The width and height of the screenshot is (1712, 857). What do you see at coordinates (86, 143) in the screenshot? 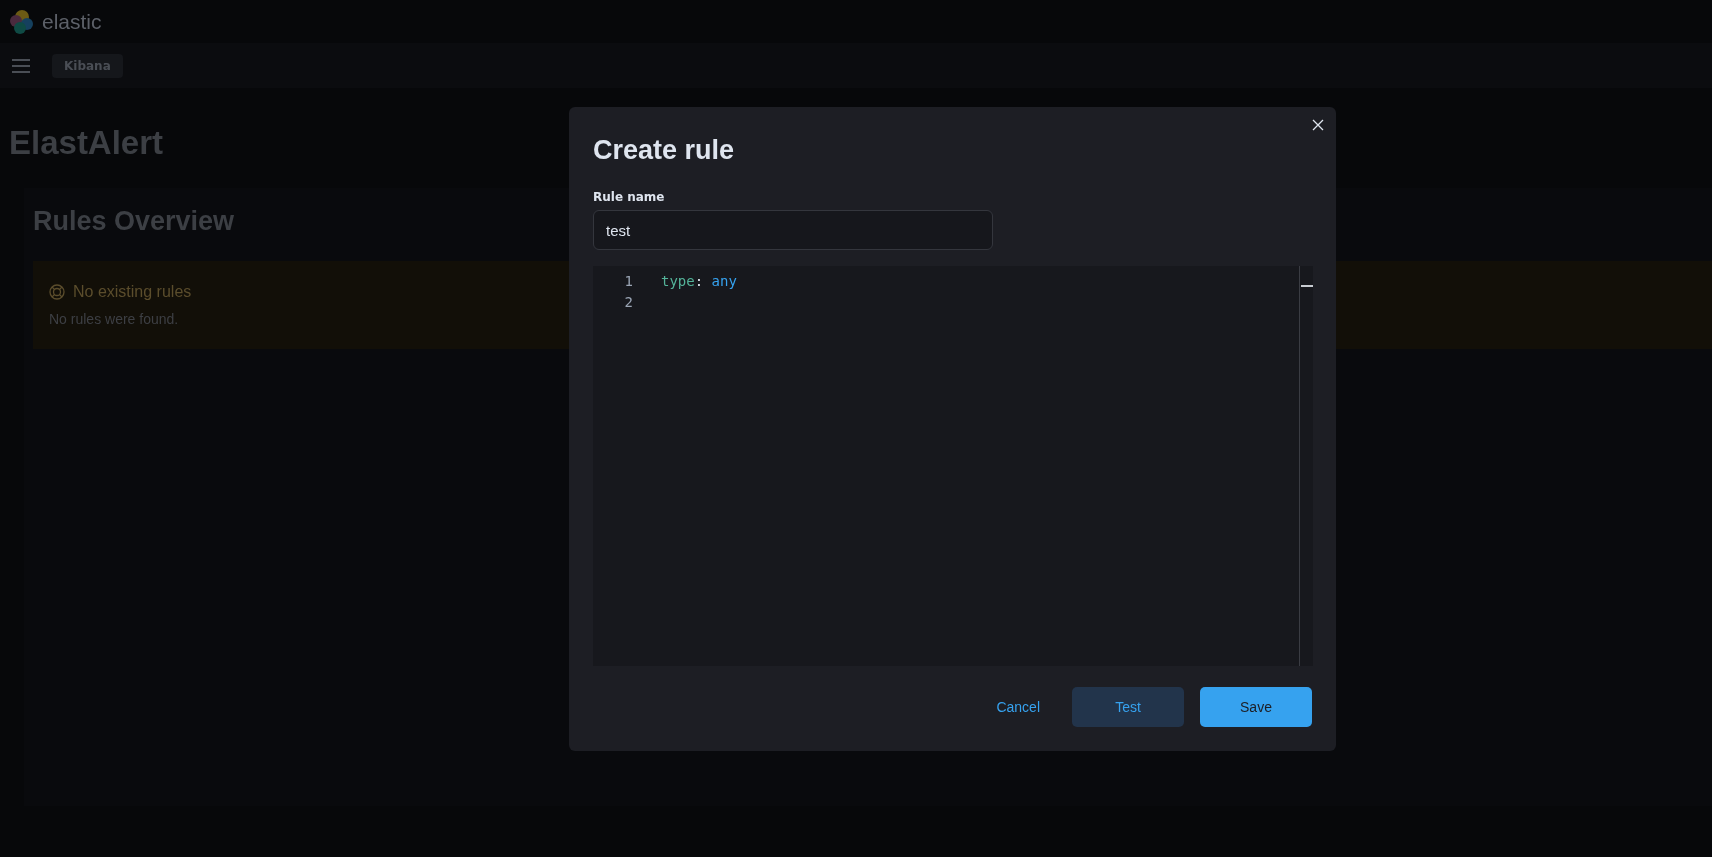
I see `page-title: ElastAlert` at bounding box center [86, 143].